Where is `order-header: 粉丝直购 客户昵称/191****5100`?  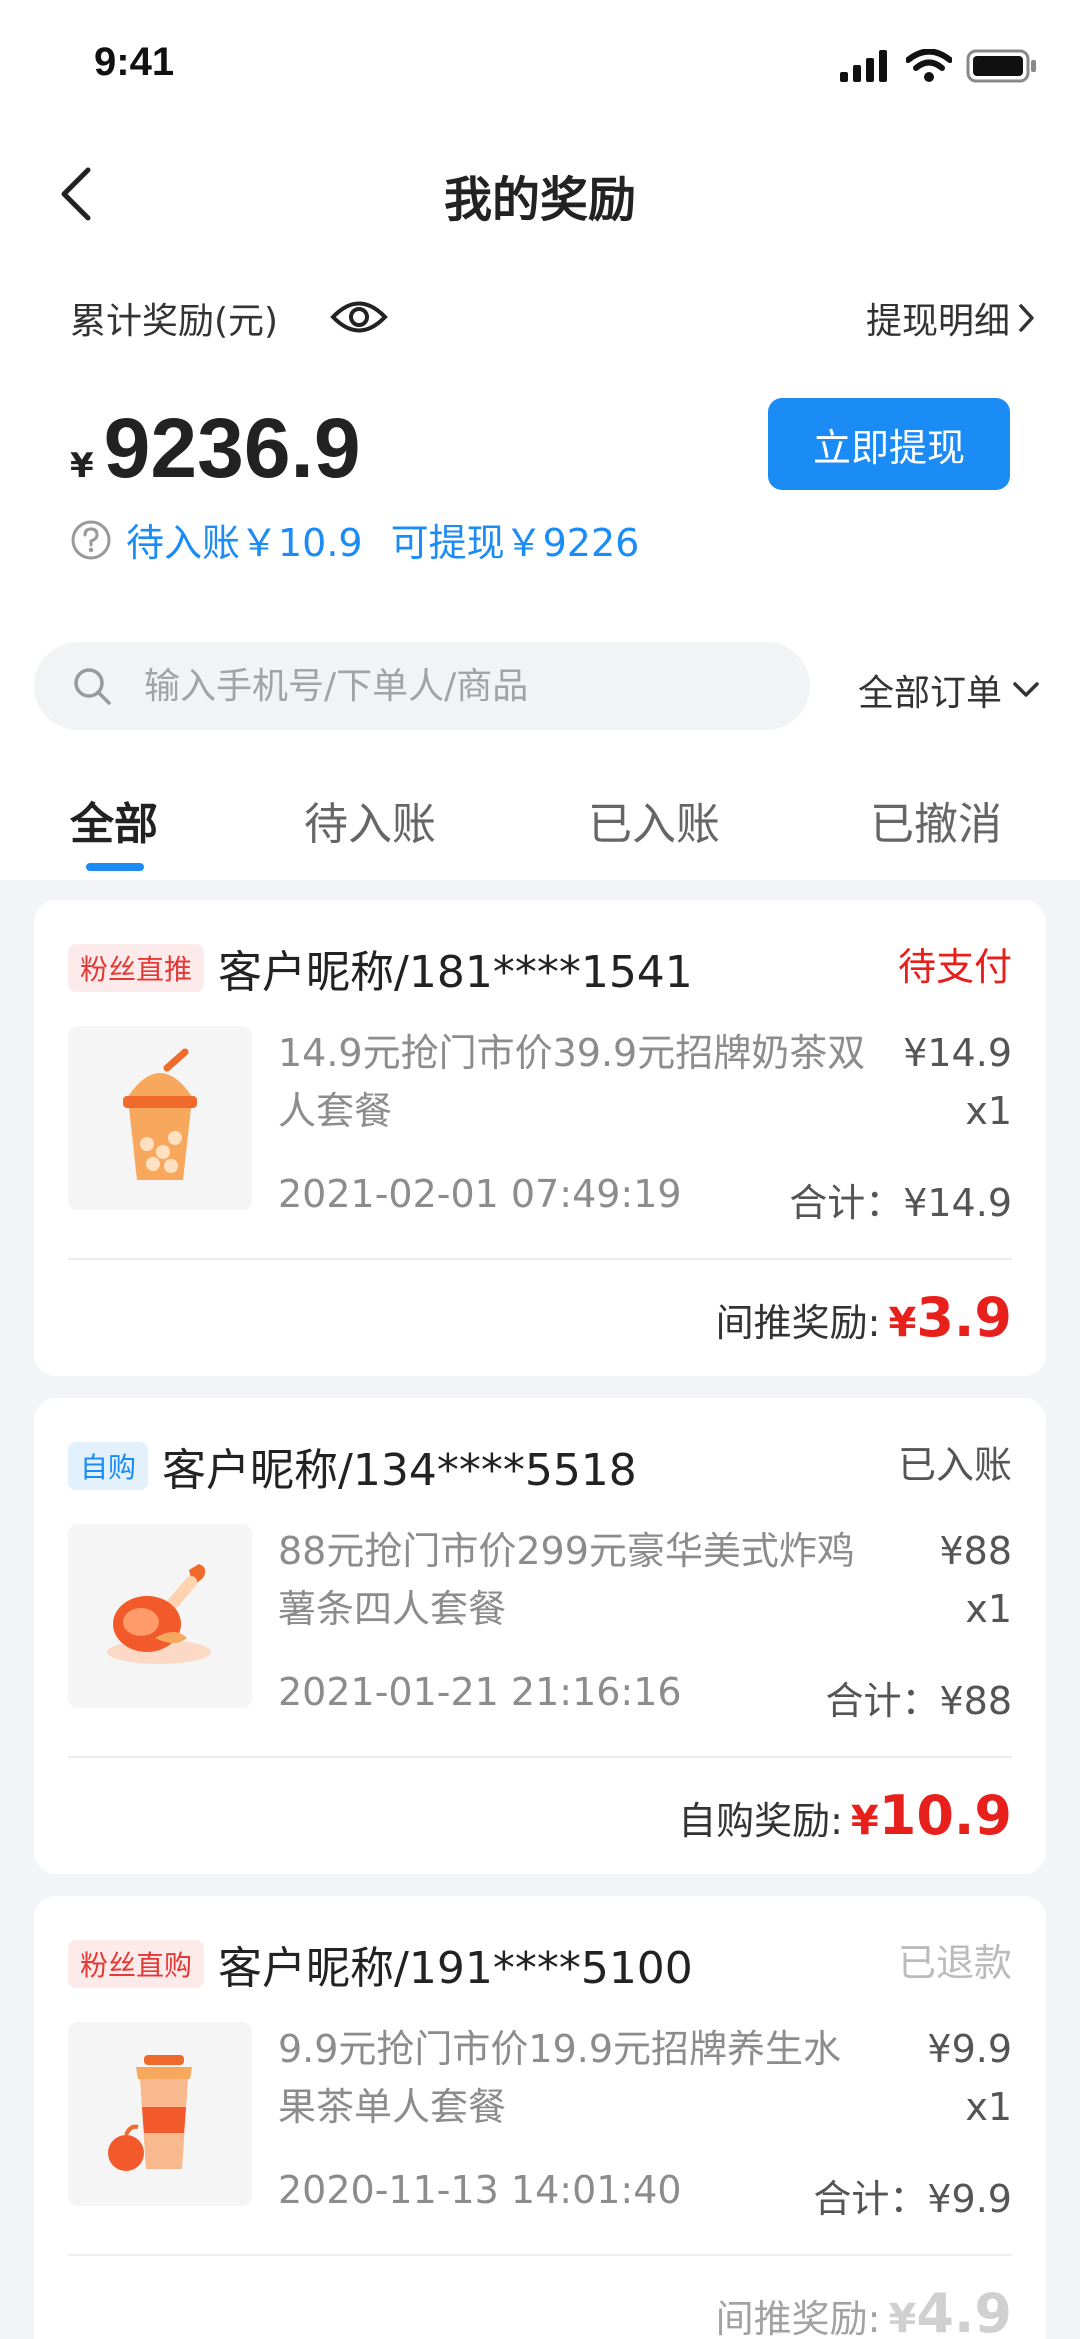
order-header: 粉丝直购 客户昵称/191****5100 is located at coordinates (380, 1964).